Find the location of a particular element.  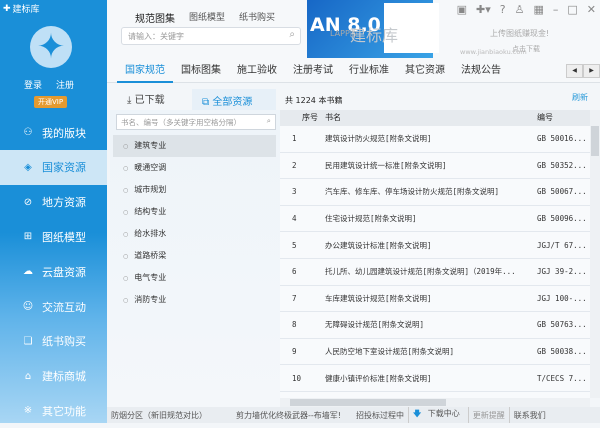

close-button: ✕ is located at coordinates (591, 9).